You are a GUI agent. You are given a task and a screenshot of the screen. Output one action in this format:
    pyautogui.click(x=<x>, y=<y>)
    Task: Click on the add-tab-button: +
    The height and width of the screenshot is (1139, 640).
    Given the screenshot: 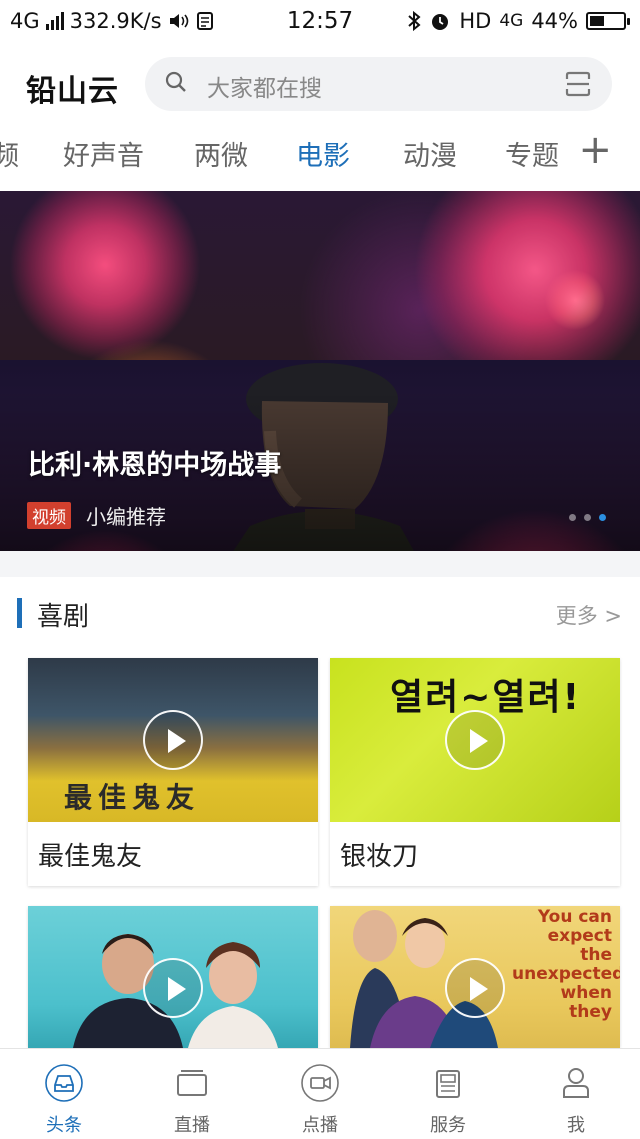 What is the action you would take?
    pyautogui.click(x=595, y=150)
    